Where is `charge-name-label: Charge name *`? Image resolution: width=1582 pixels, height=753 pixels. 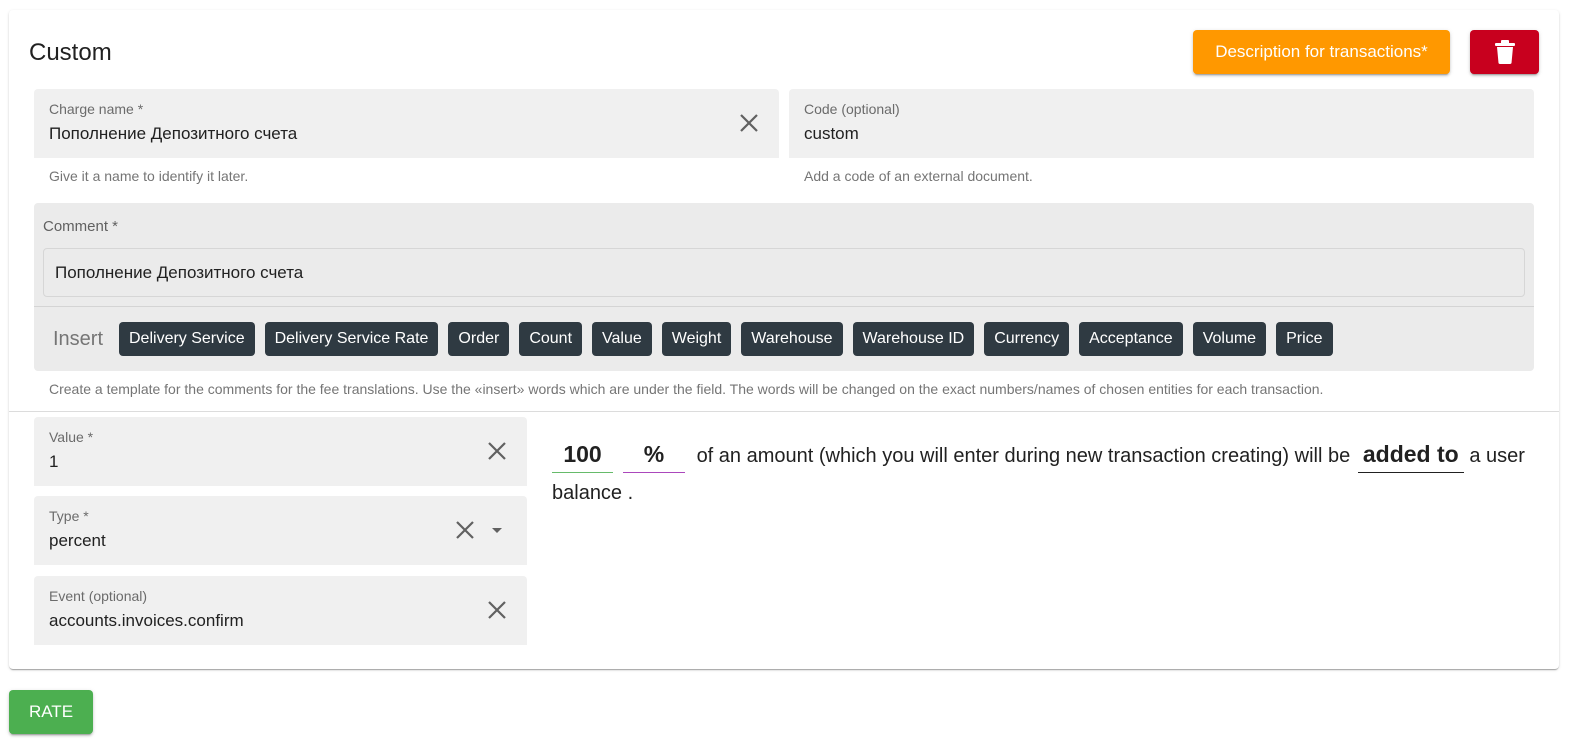
charge-name-label: Charge name * is located at coordinates (96, 109).